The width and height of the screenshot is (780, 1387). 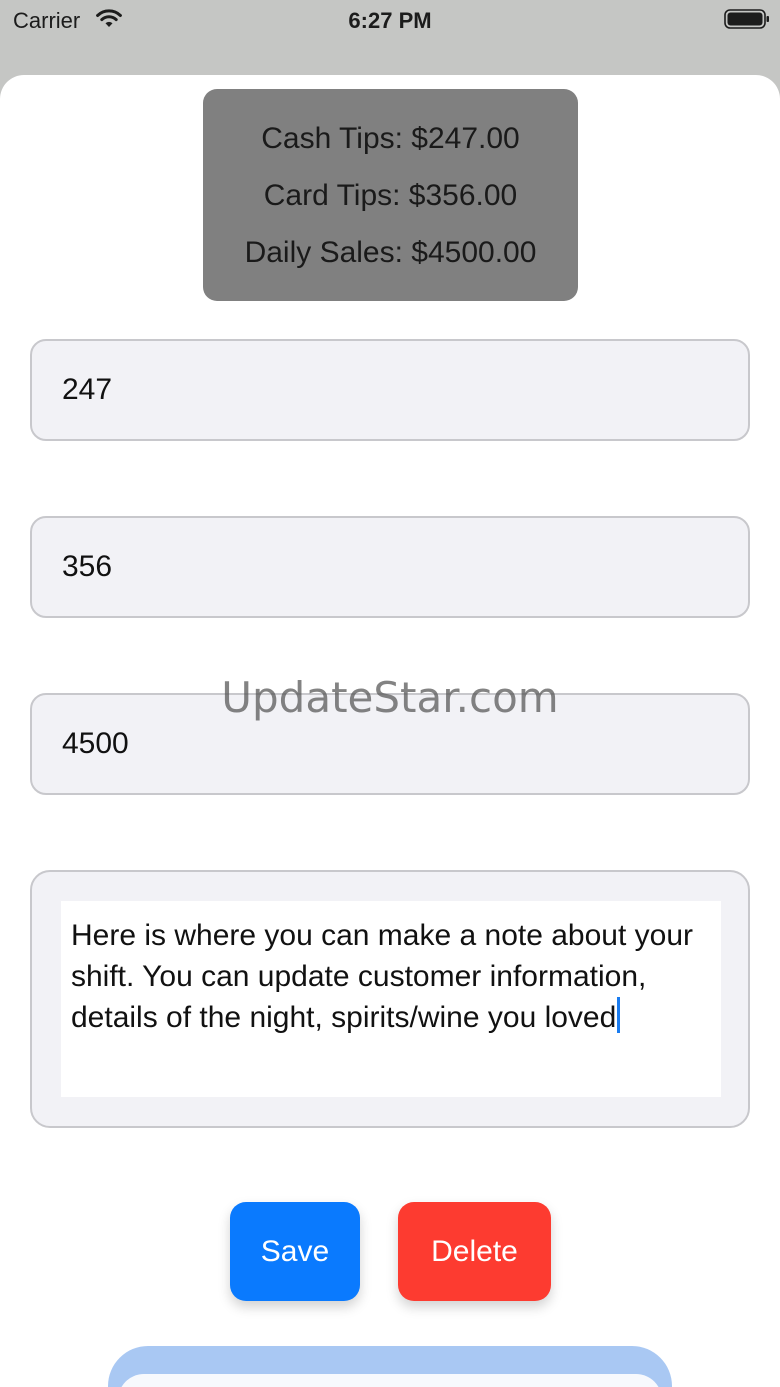 What do you see at coordinates (390, 1380) in the screenshot?
I see `bottom-panel-inner` at bounding box center [390, 1380].